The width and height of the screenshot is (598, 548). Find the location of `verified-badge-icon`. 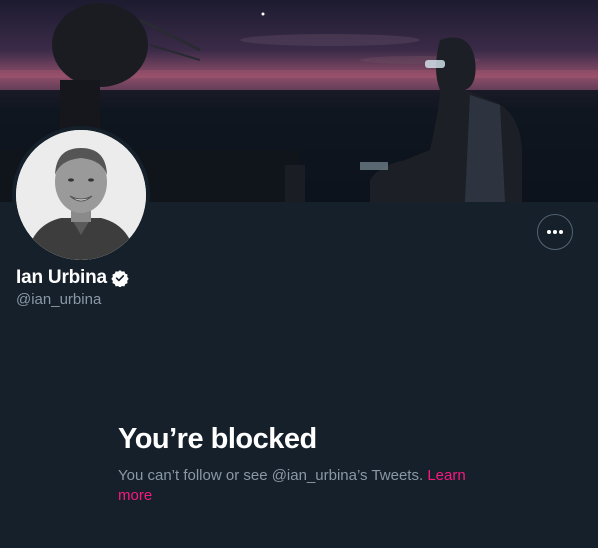

verified-badge-icon is located at coordinates (120, 278).